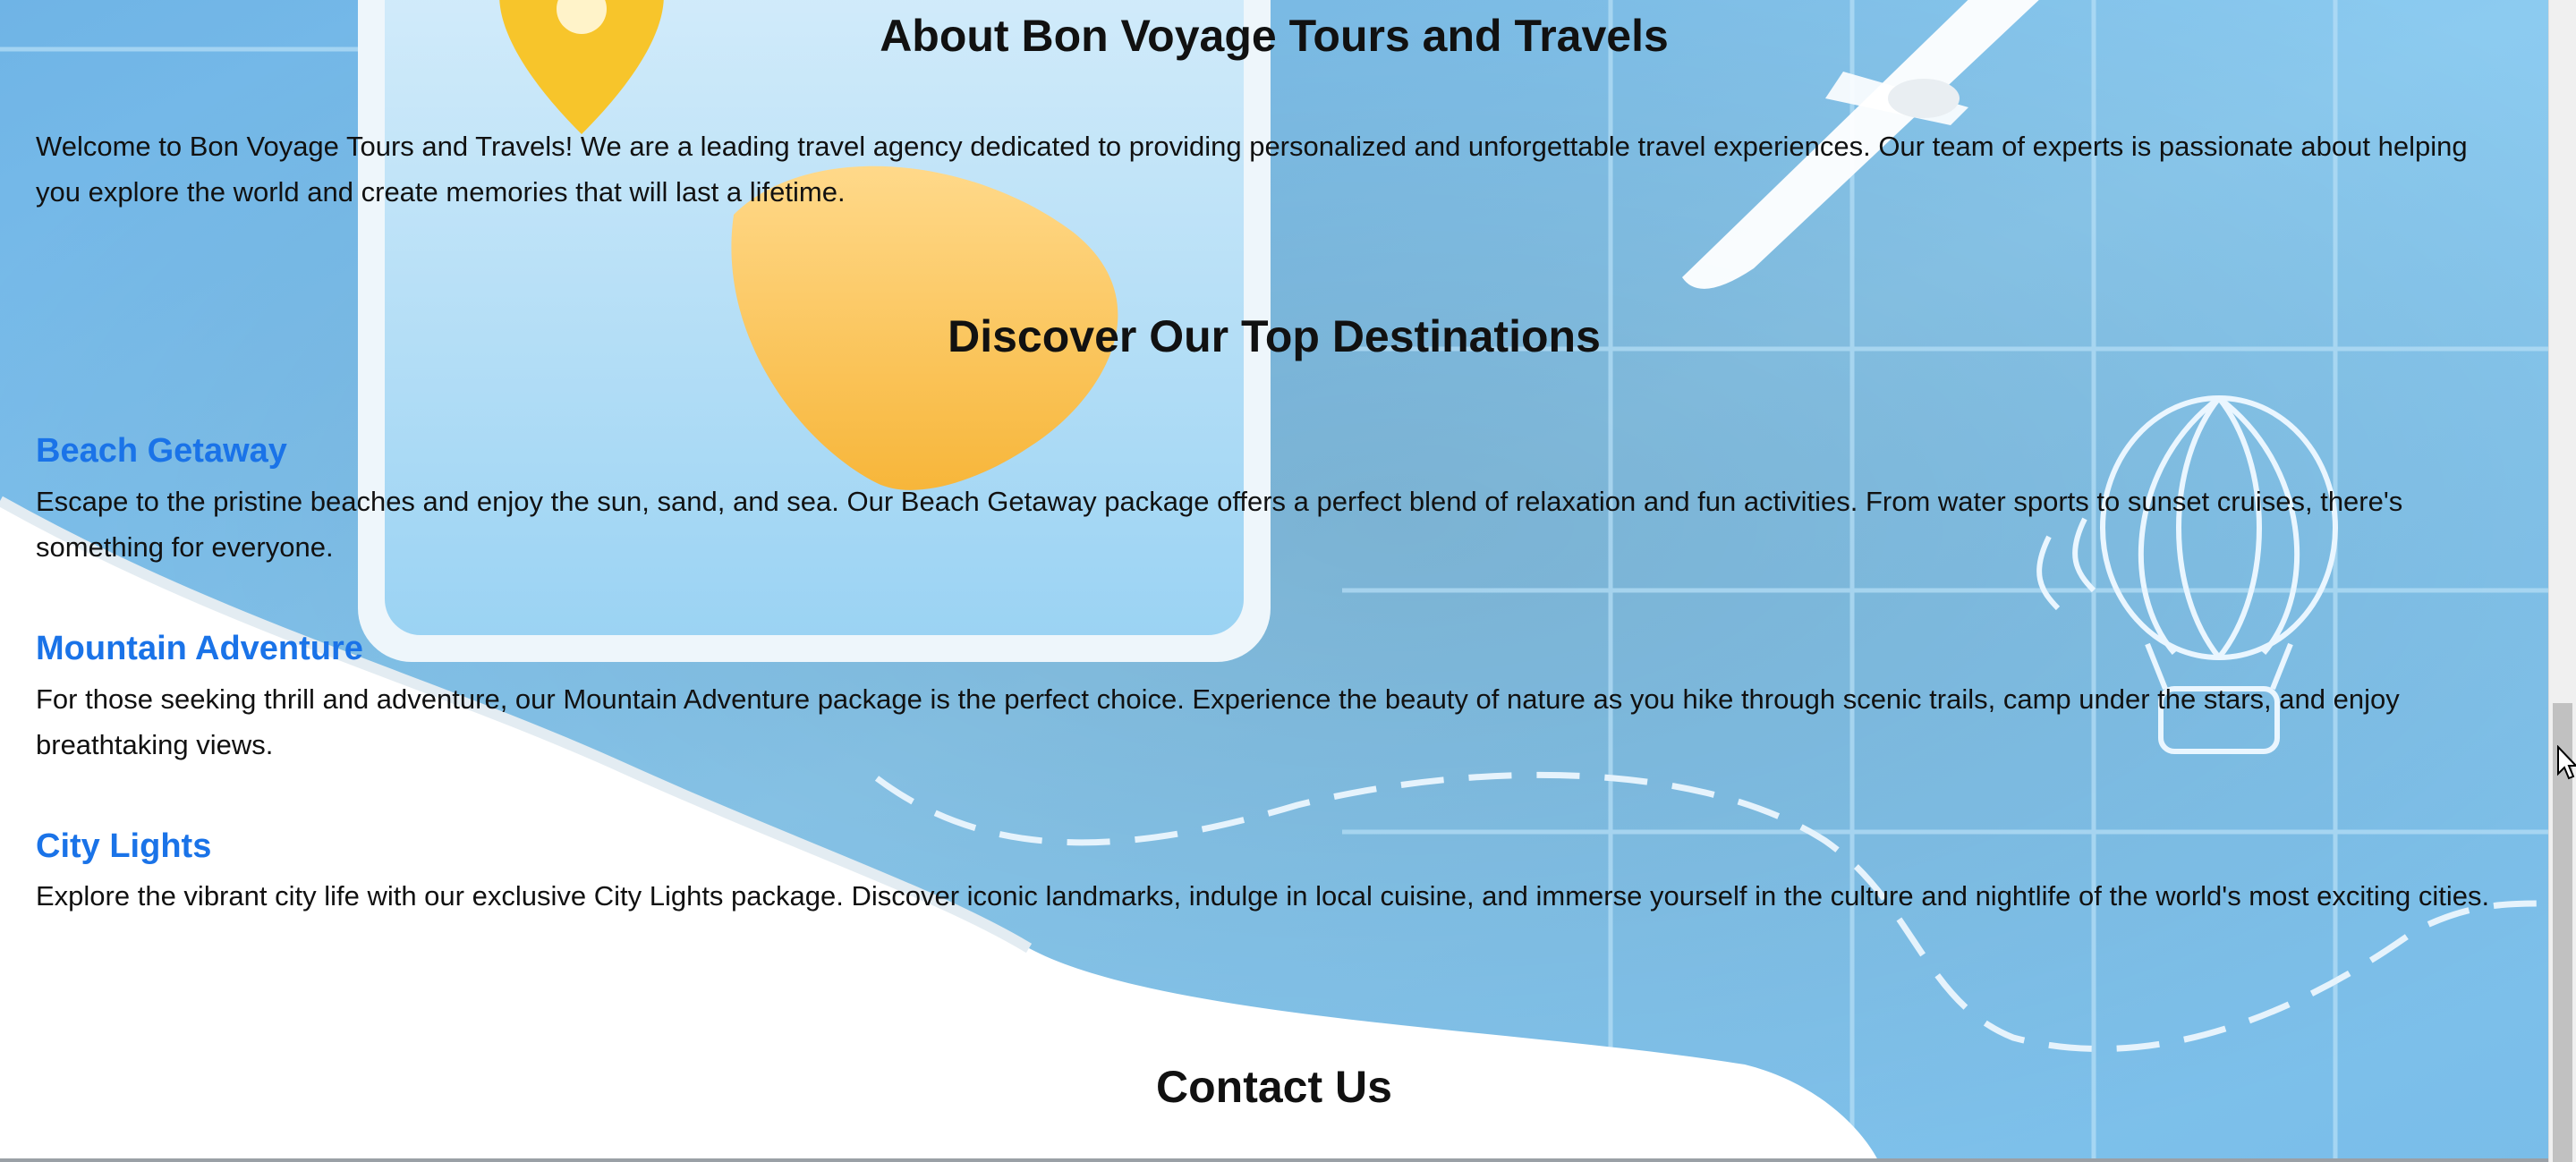 The image size is (2576, 1162). I want to click on destination-title-mountain-adventure: Mountain Adventure, so click(199, 649).